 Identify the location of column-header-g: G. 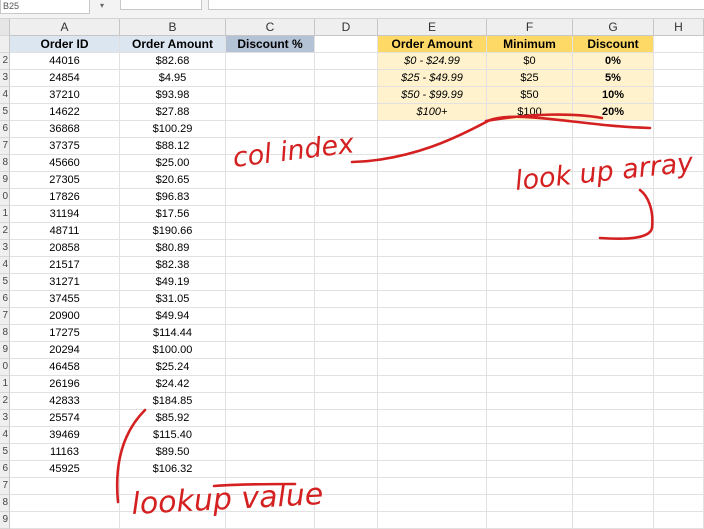
(613, 27).